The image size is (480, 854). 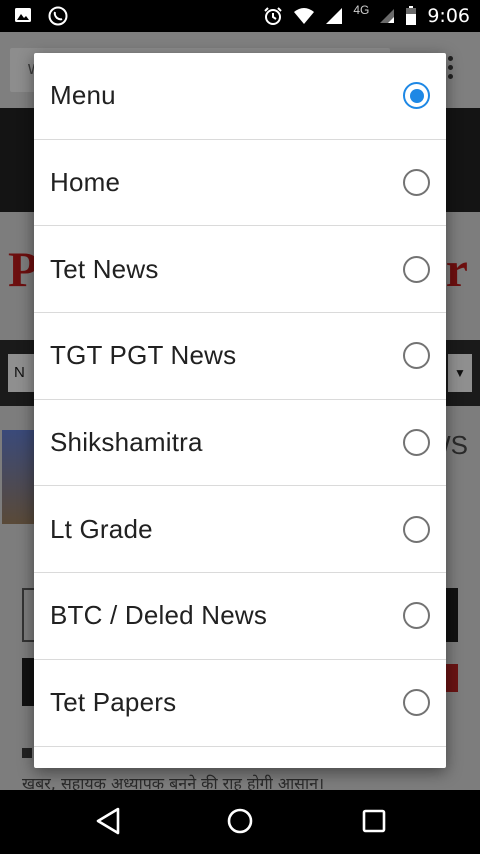 What do you see at coordinates (23, 16) in the screenshot?
I see `image-icon` at bounding box center [23, 16].